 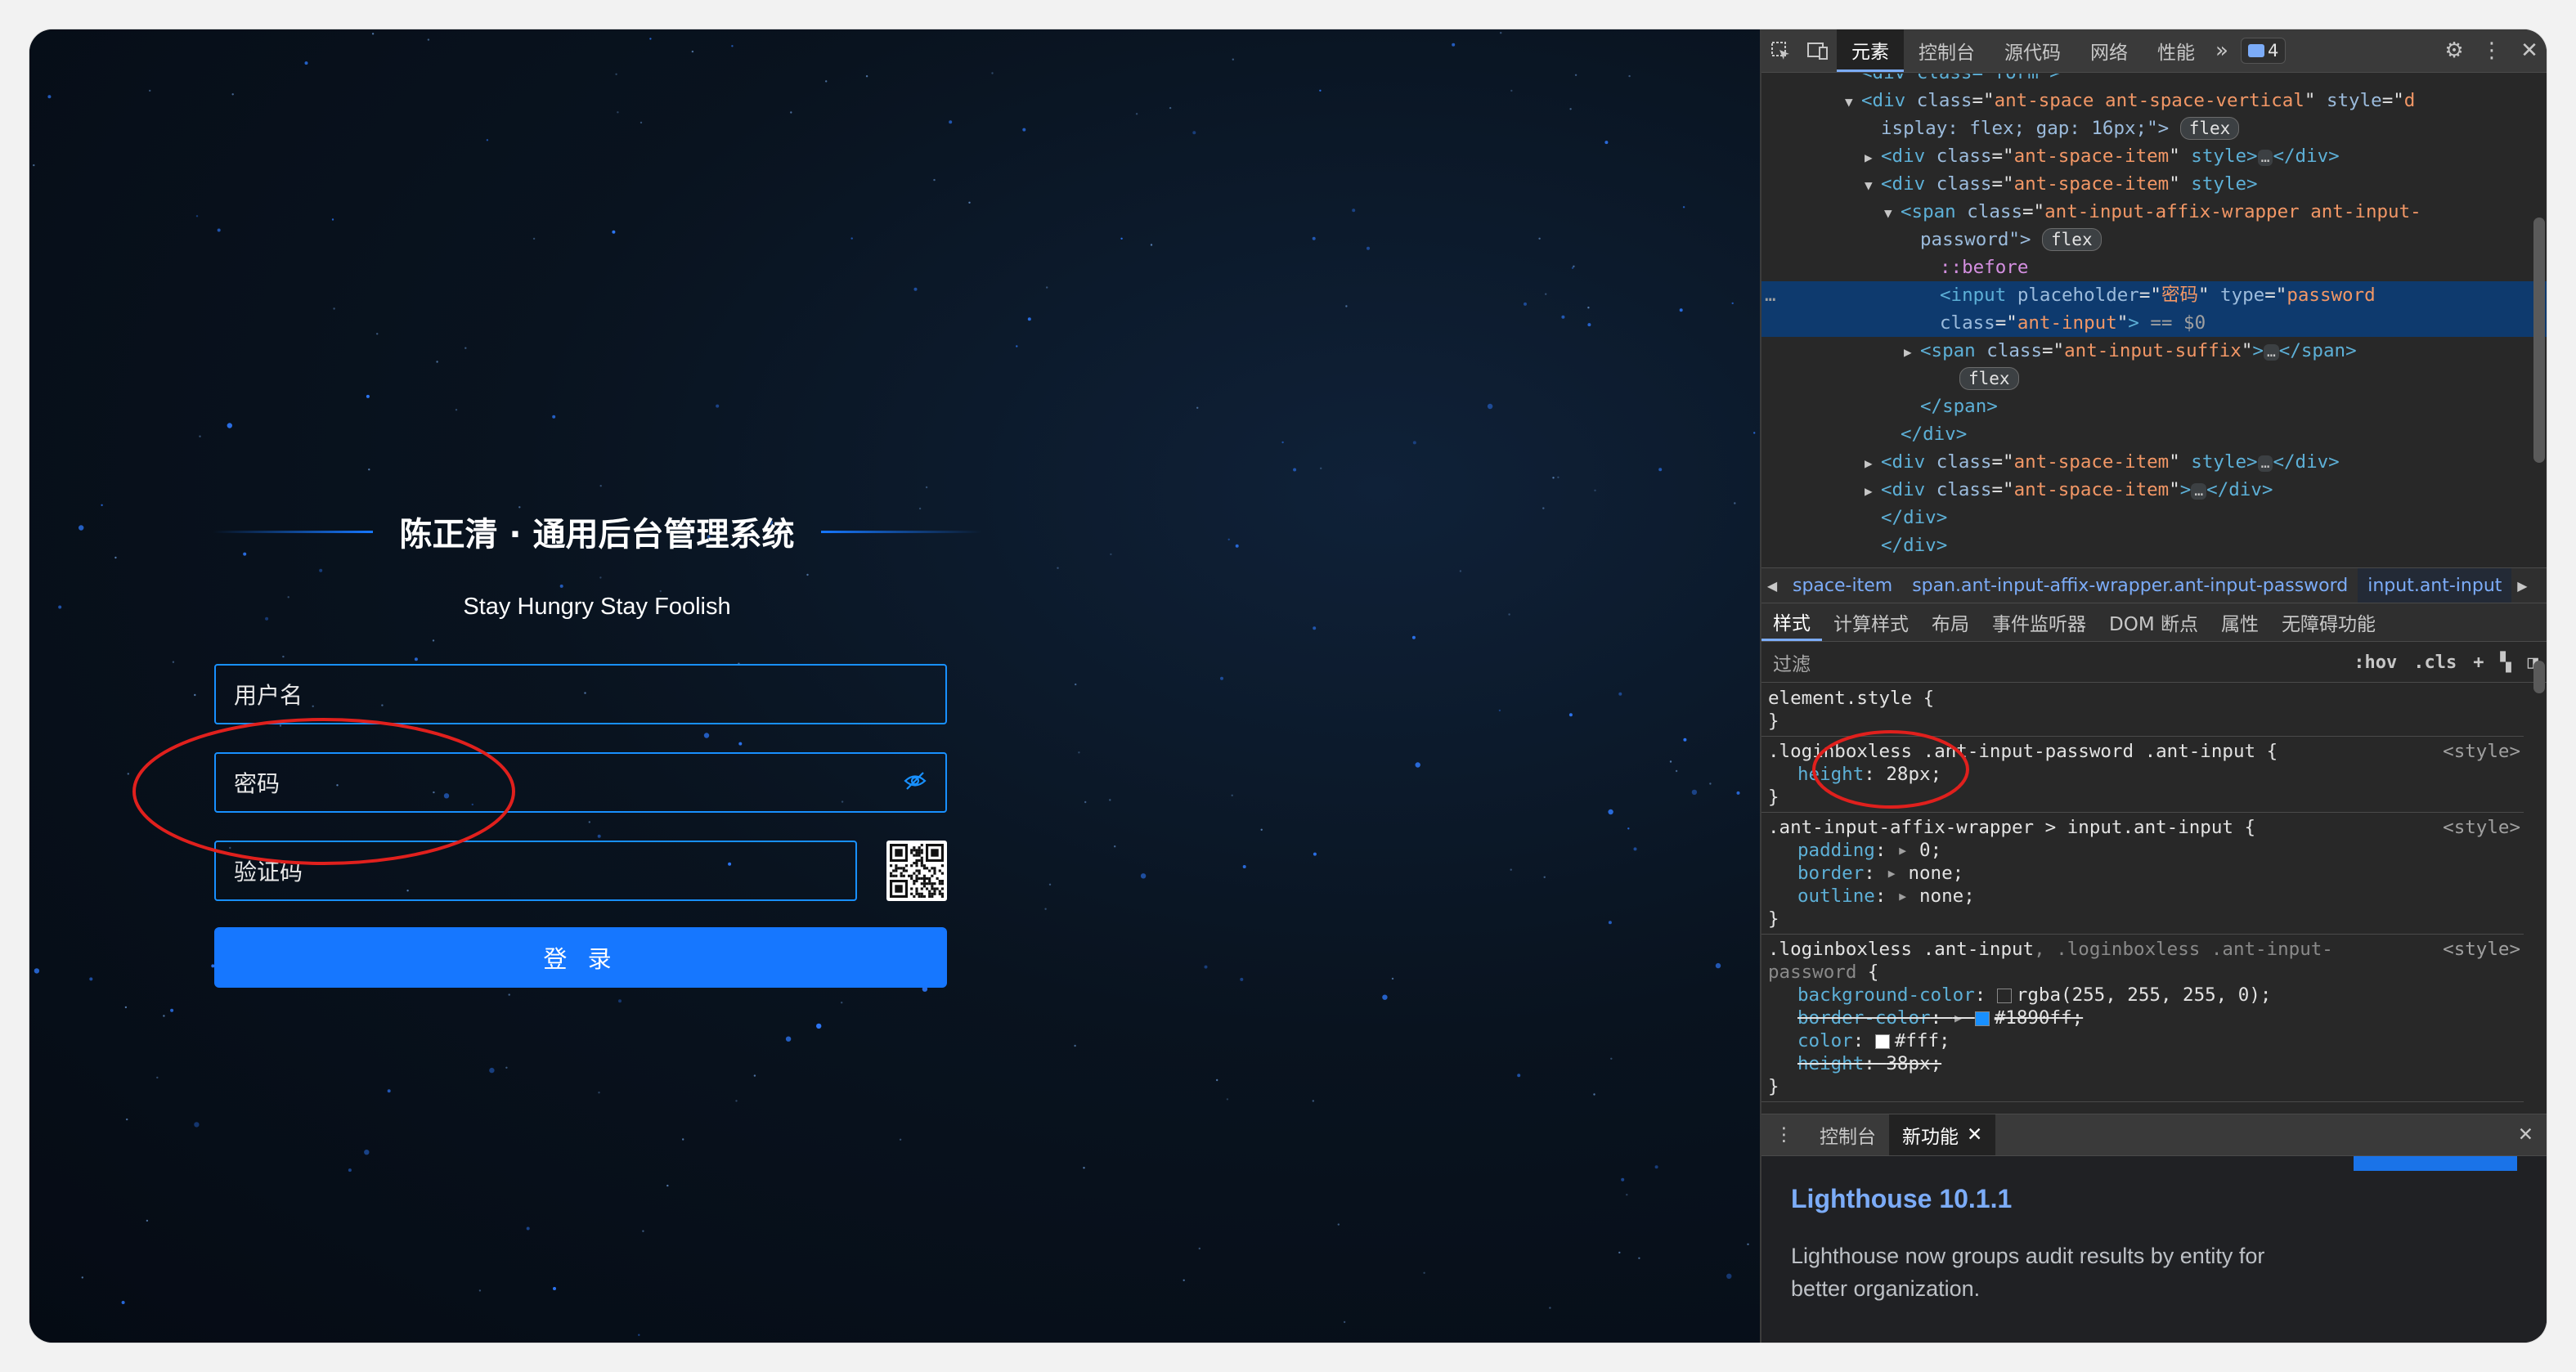 What do you see at coordinates (2154, 295) in the screenshot?
I see `dom-node-line: … <input placeholder="密码" type="password` at bounding box center [2154, 295].